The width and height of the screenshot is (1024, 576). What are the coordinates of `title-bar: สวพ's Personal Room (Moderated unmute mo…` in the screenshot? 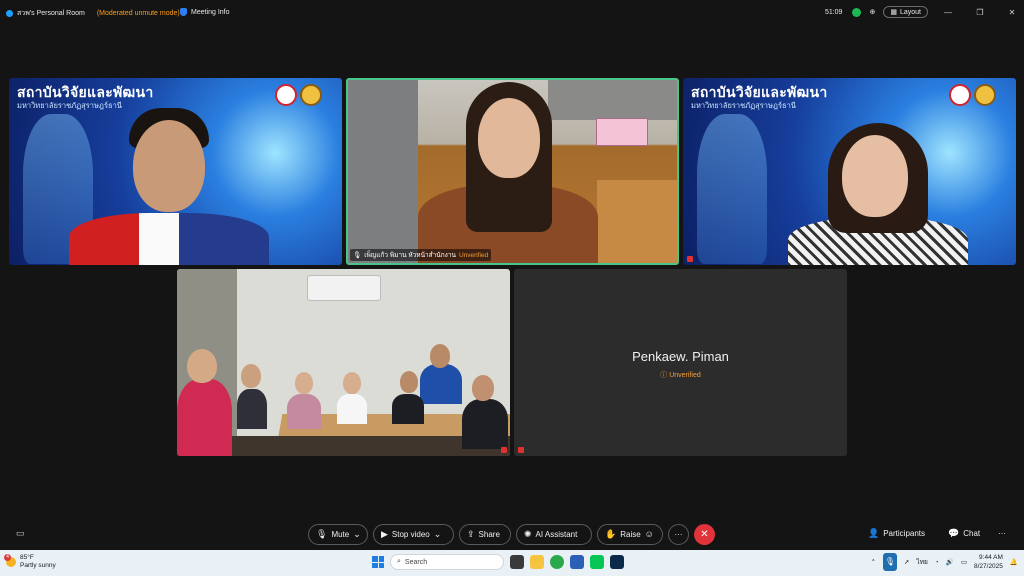 It's located at (512, 12).